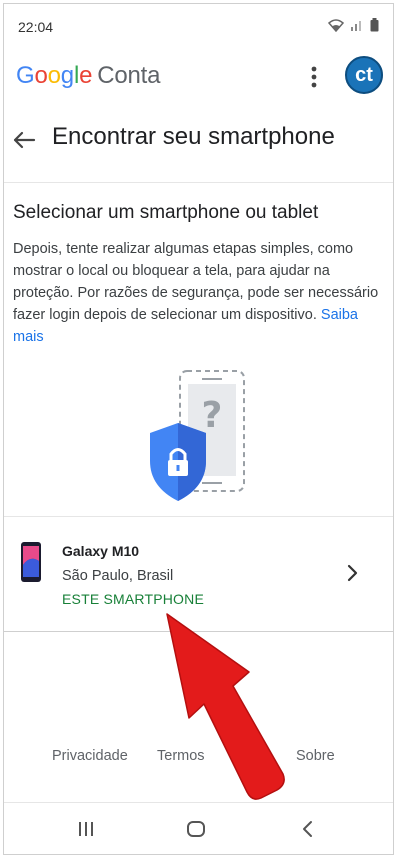 This screenshot has width=401, height=862. I want to click on question-mark-icon: ?, so click(212, 415).